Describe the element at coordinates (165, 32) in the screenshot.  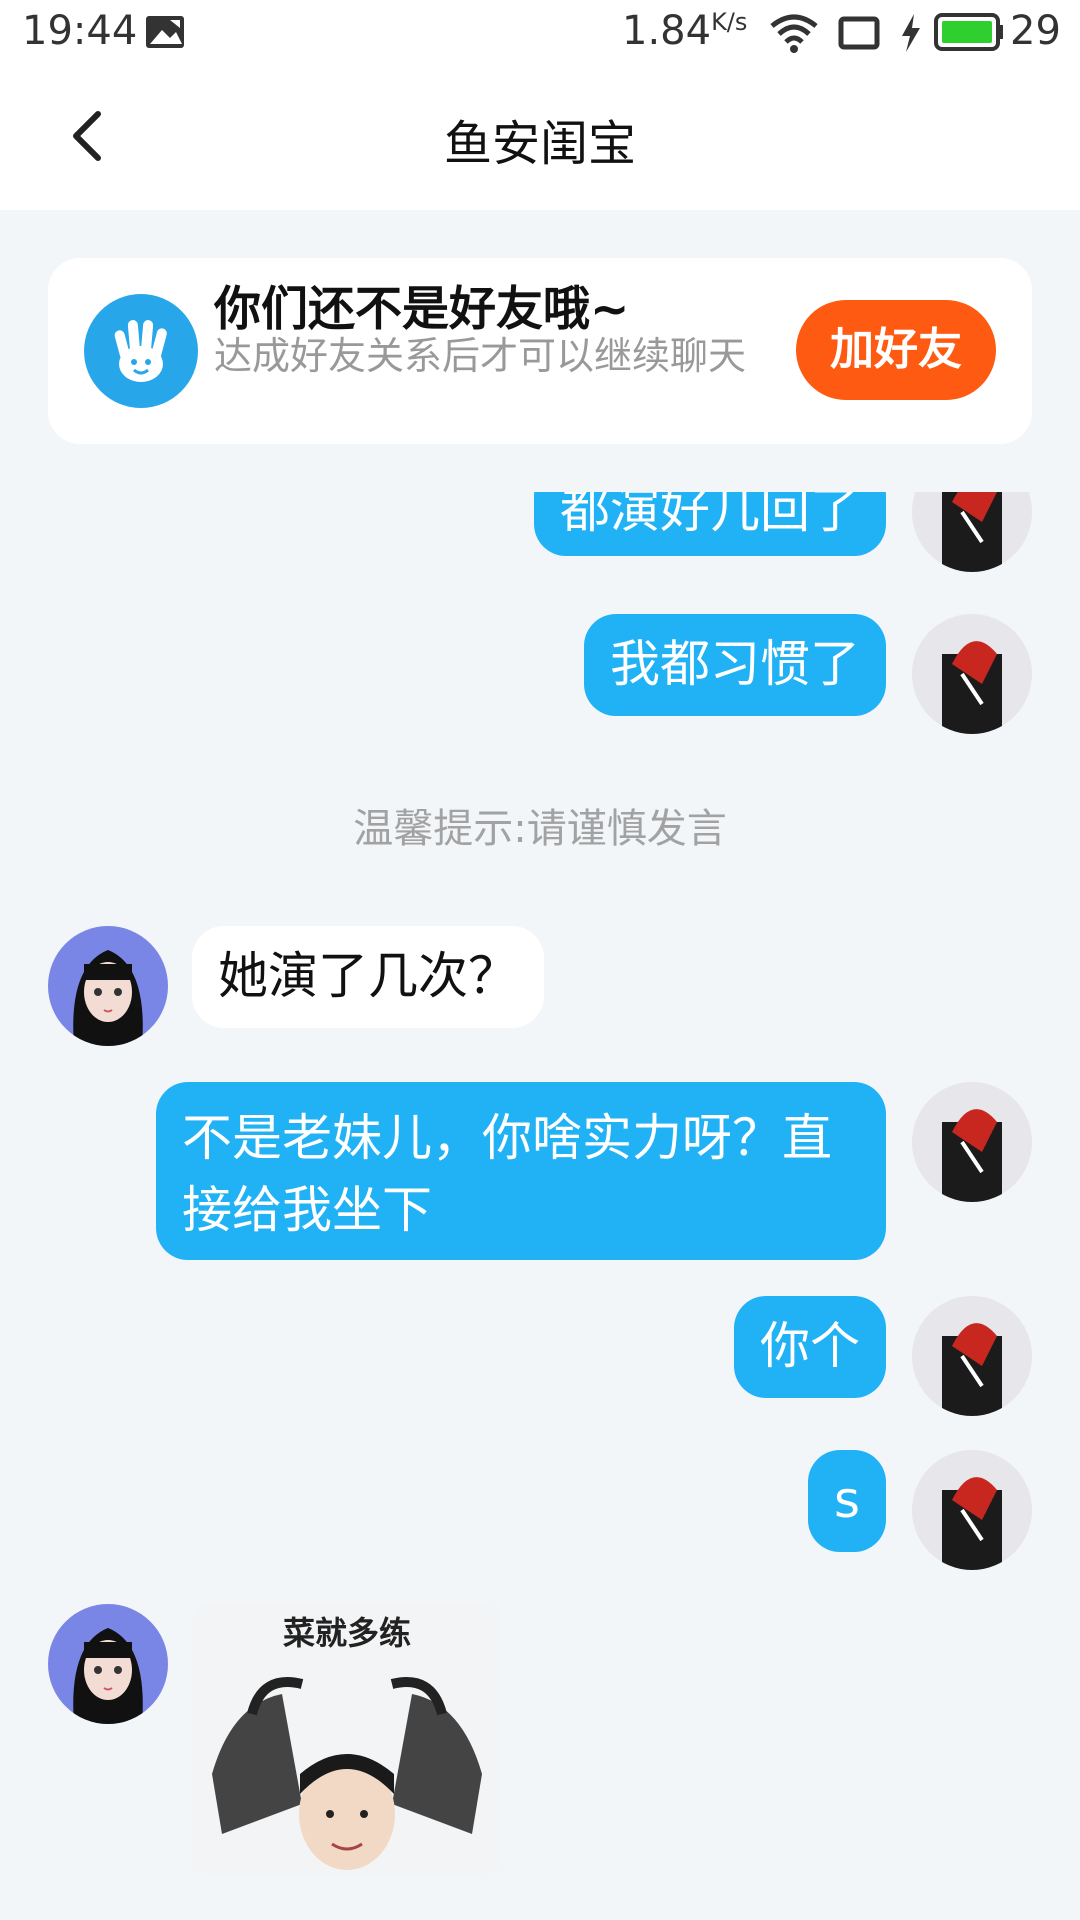
I see `image-icon` at that location.